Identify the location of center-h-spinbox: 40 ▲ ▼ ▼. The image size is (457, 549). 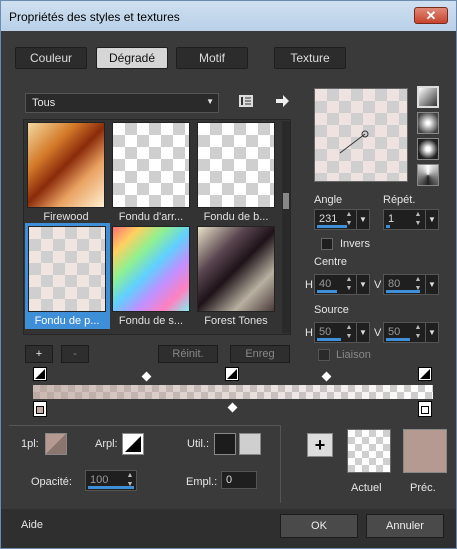
(342, 284).